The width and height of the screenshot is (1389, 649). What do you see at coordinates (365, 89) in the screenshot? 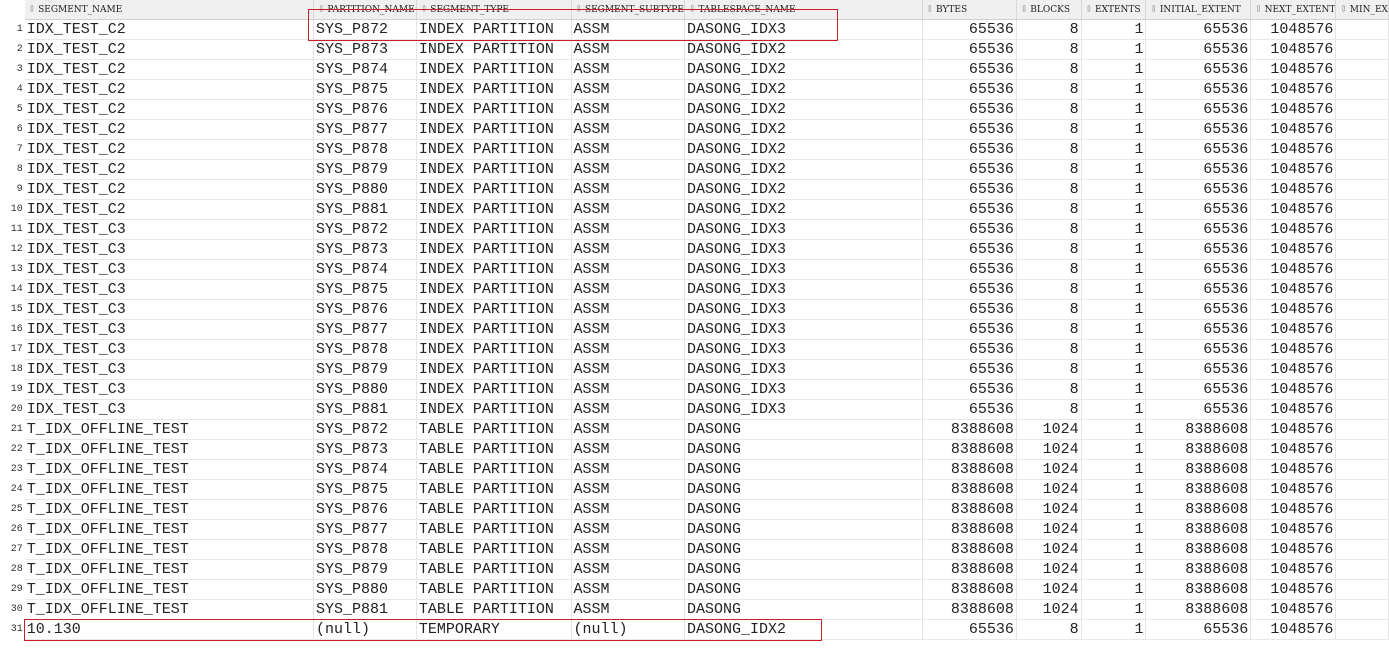
I see `cell-partition-name: SYS_P875` at bounding box center [365, 89].